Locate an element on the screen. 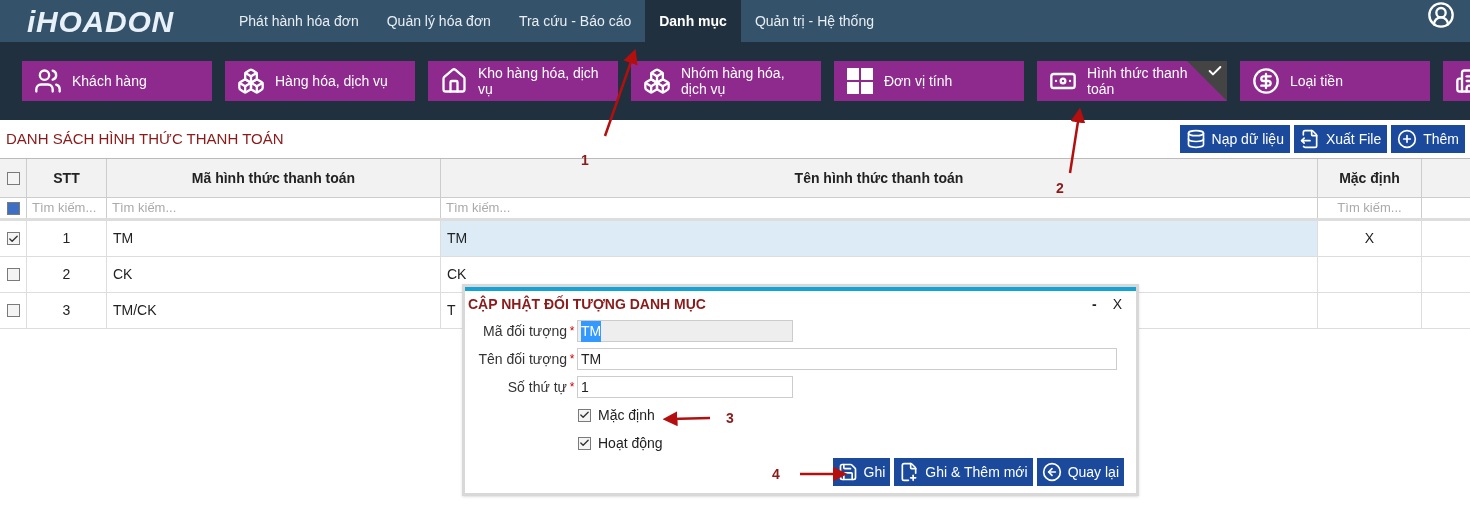 Image resolution: width=1470 pixels, height=529 pixels. table-cell: 2 is located at coordinates (67, 274).